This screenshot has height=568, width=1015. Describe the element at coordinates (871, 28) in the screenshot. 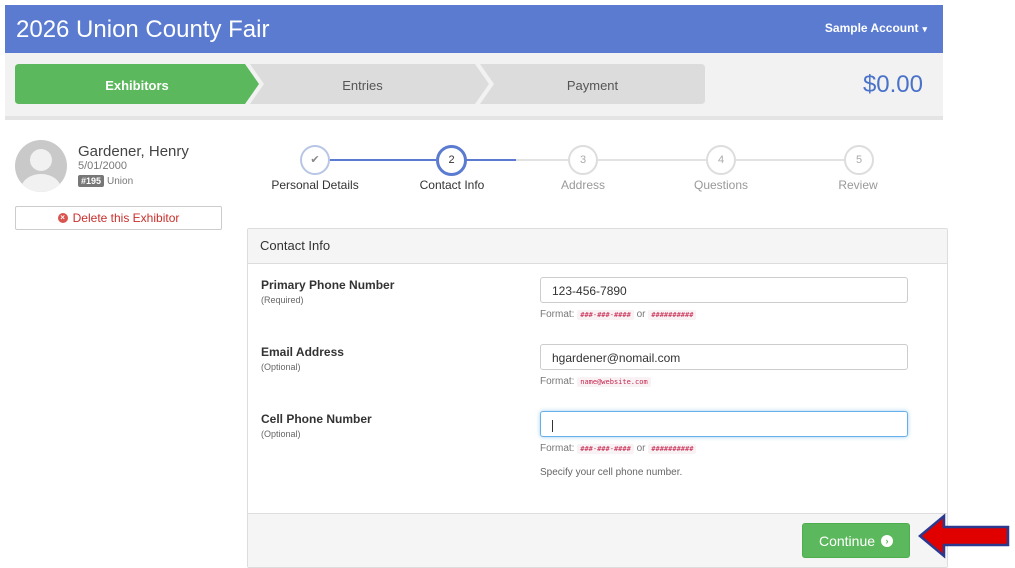

I see `account-label: Sample Account` at that location.